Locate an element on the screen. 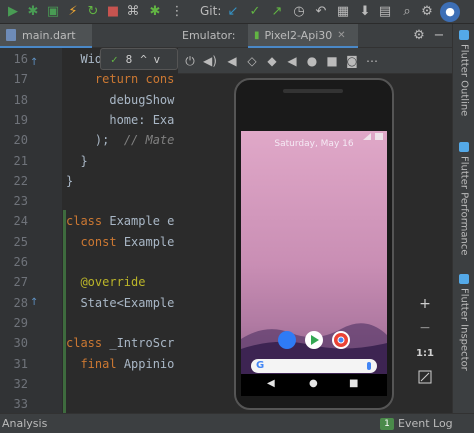 This screenshot has height=433, width=474. attach-icon: ✱ is located at coordinates (155, 12).